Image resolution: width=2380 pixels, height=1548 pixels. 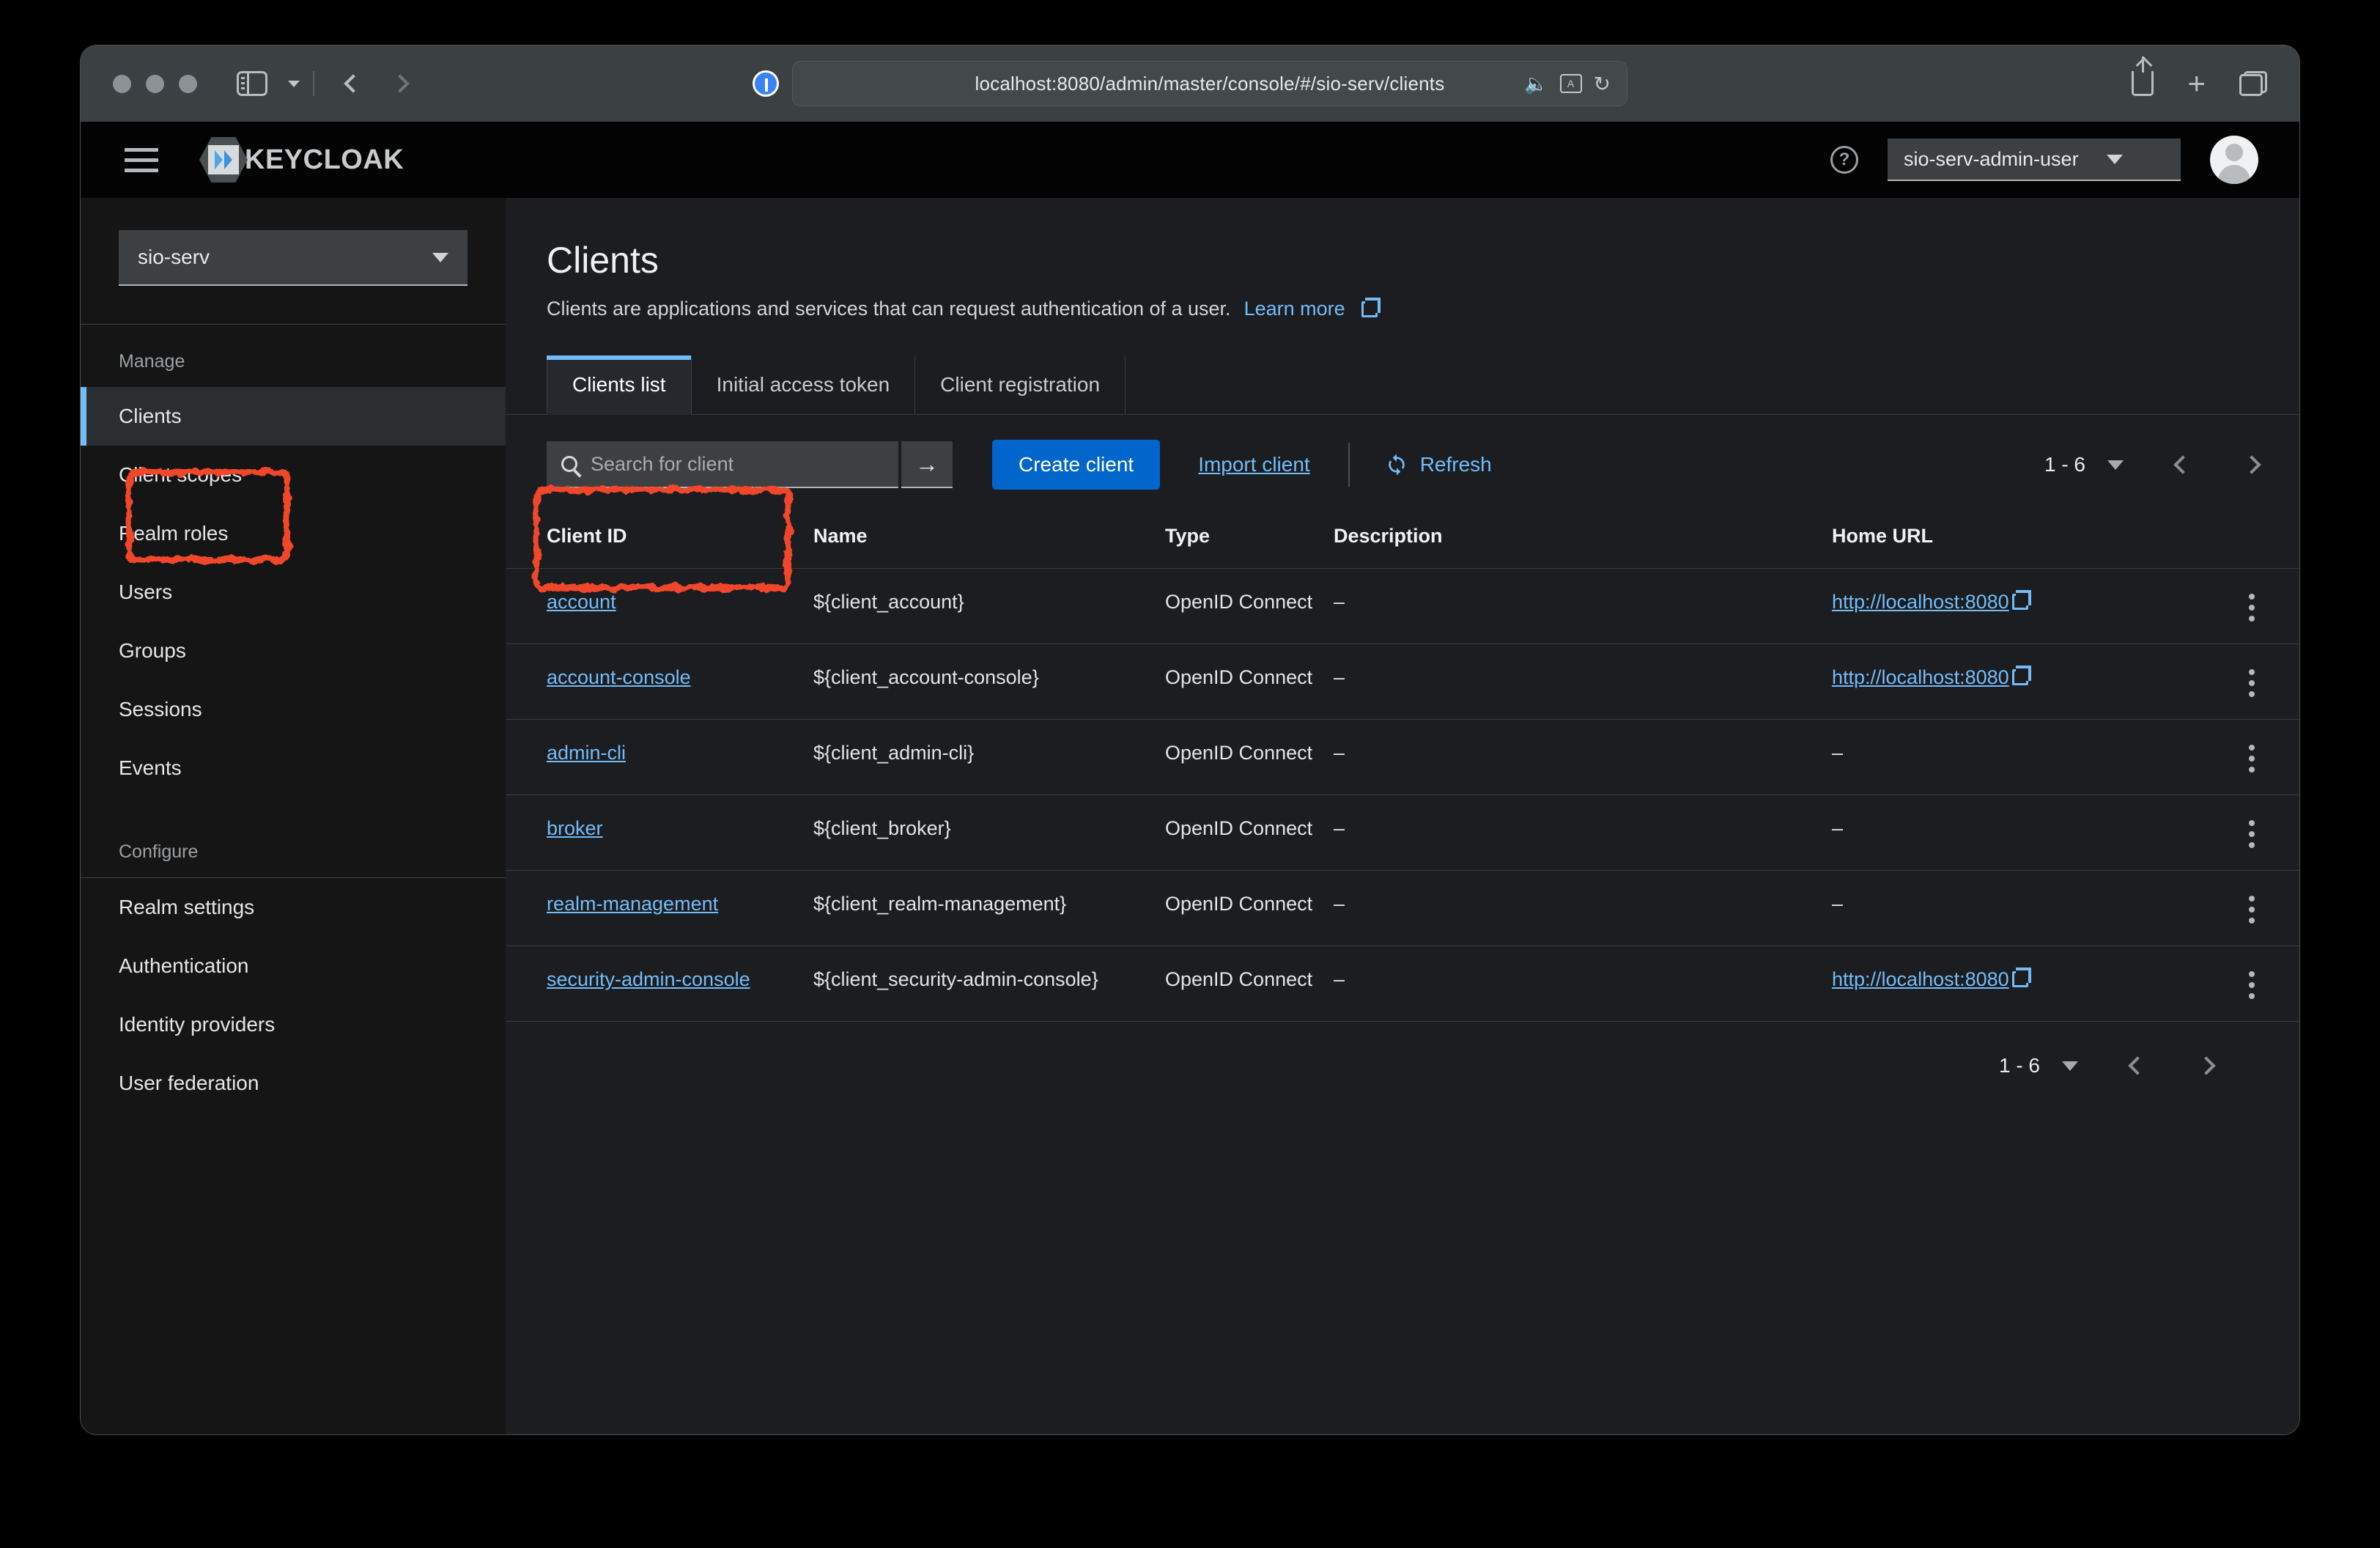 I want to click on window-controls, so click(x=155, y=83).